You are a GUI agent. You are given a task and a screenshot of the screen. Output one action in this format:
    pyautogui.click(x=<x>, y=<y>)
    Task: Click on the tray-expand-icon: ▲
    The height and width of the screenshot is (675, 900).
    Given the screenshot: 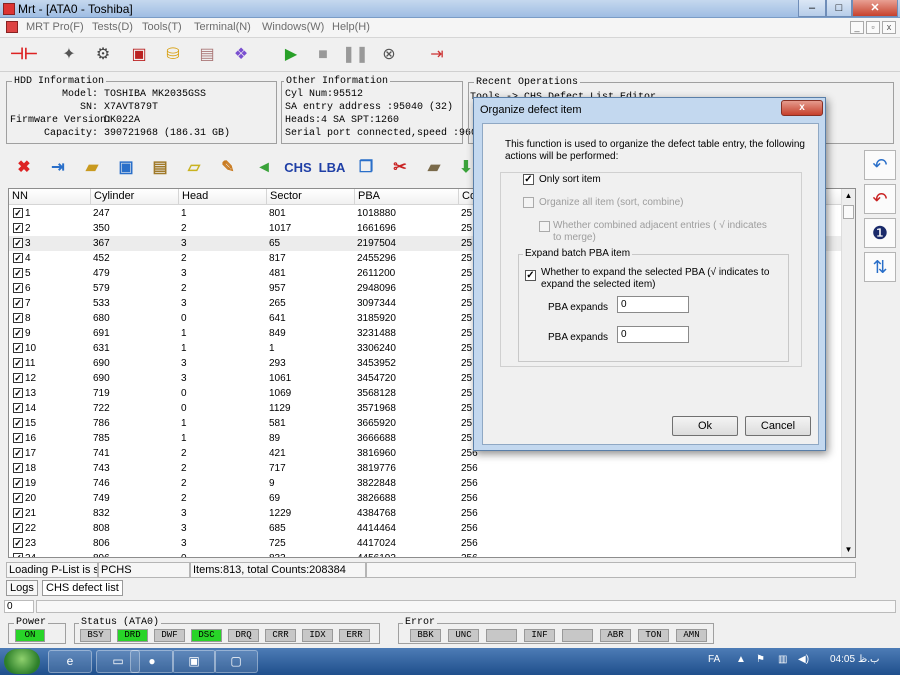 What is the action you would take?
    pyautogui.click(x=741, y=659)
    